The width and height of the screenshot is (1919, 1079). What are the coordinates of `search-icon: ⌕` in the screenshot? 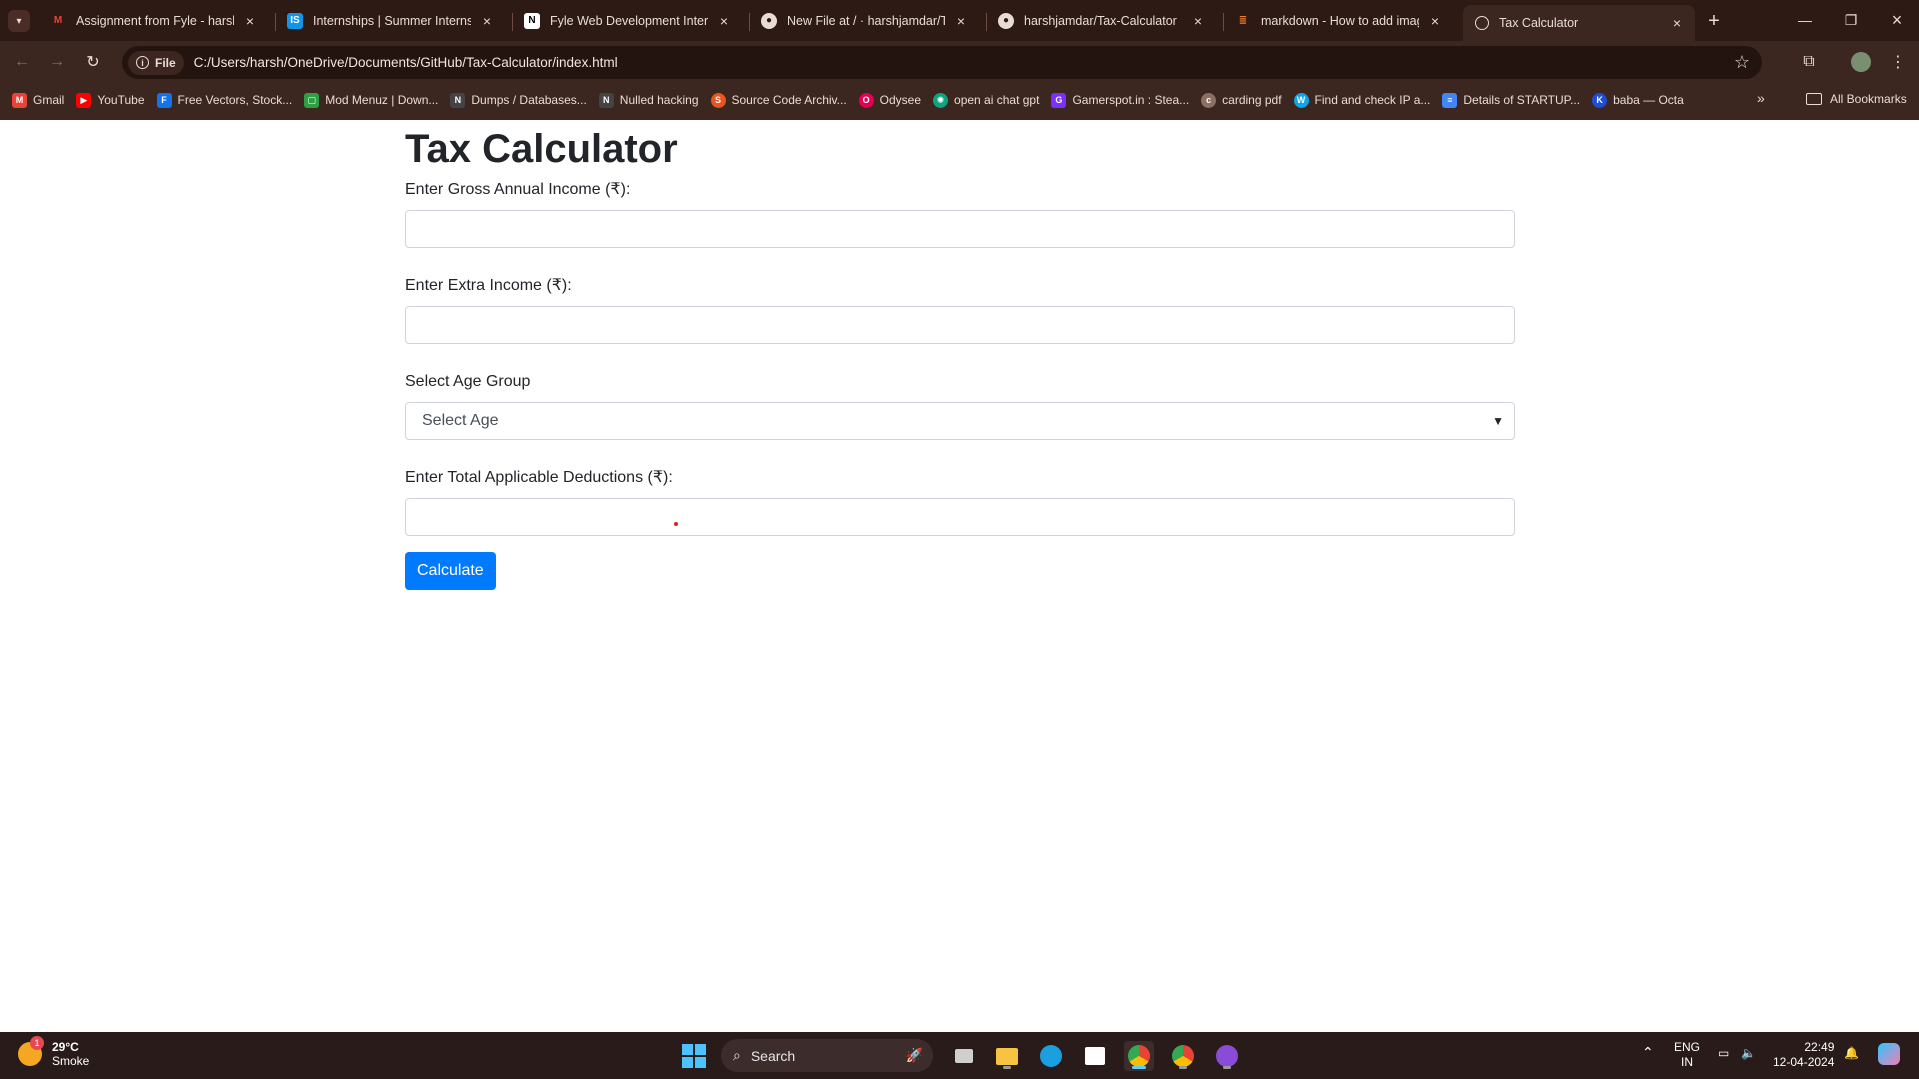 It's located at (737, 1055).